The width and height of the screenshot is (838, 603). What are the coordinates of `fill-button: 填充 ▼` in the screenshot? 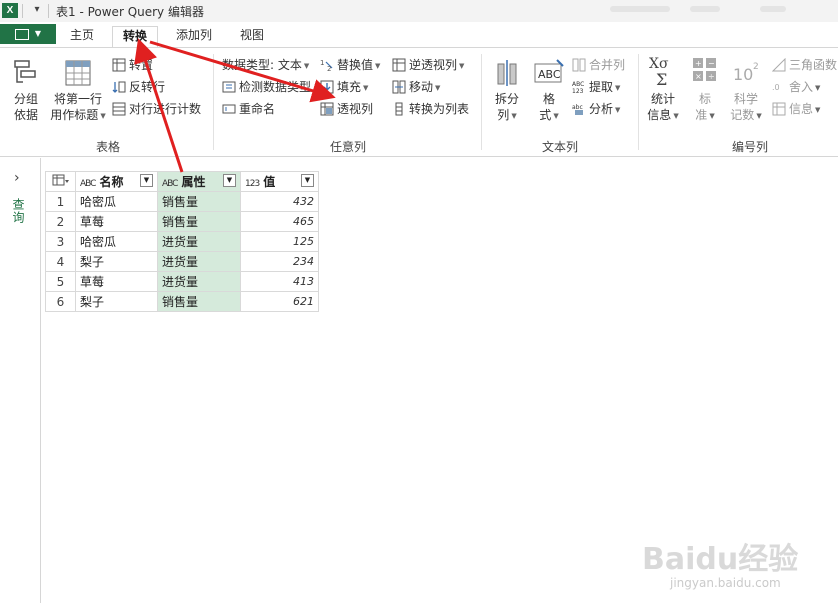 It's located at (344, 87).